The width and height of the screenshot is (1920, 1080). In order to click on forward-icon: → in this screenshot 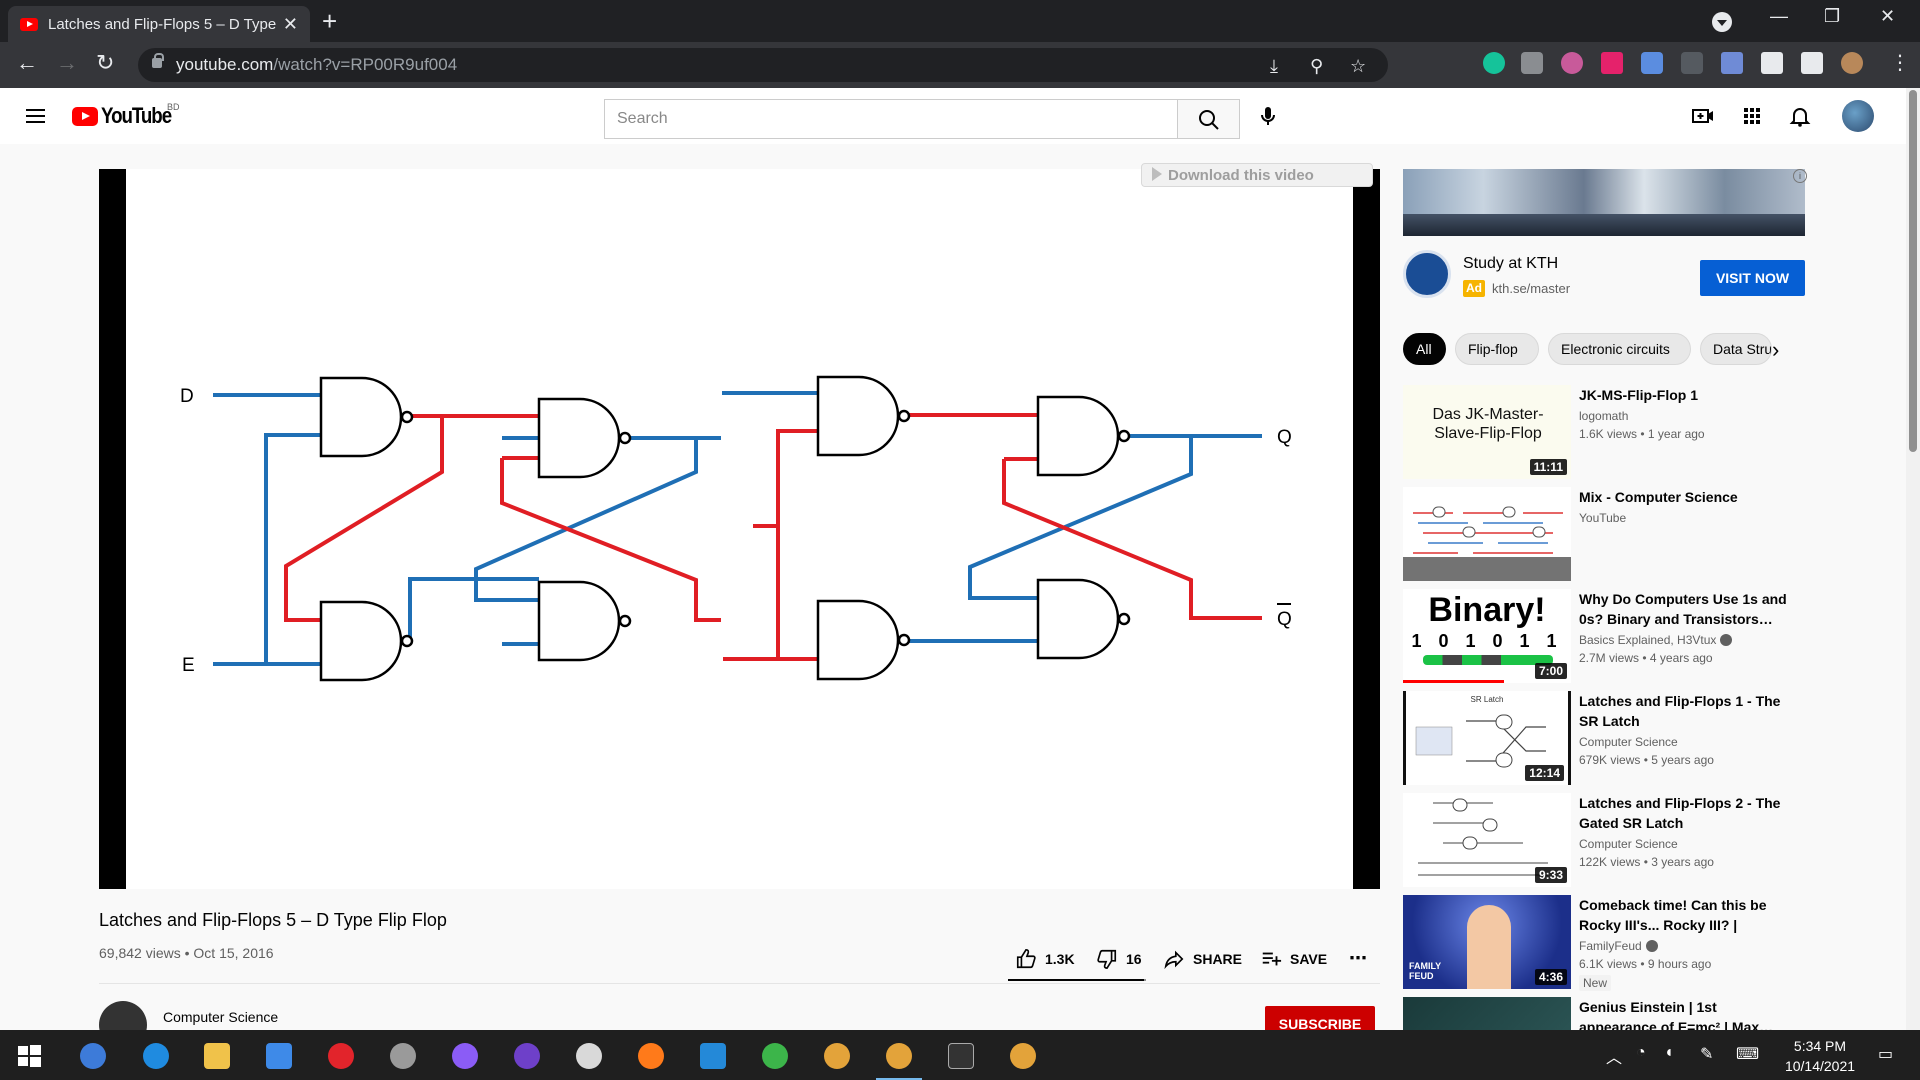, I will do `click(67, 63)`.